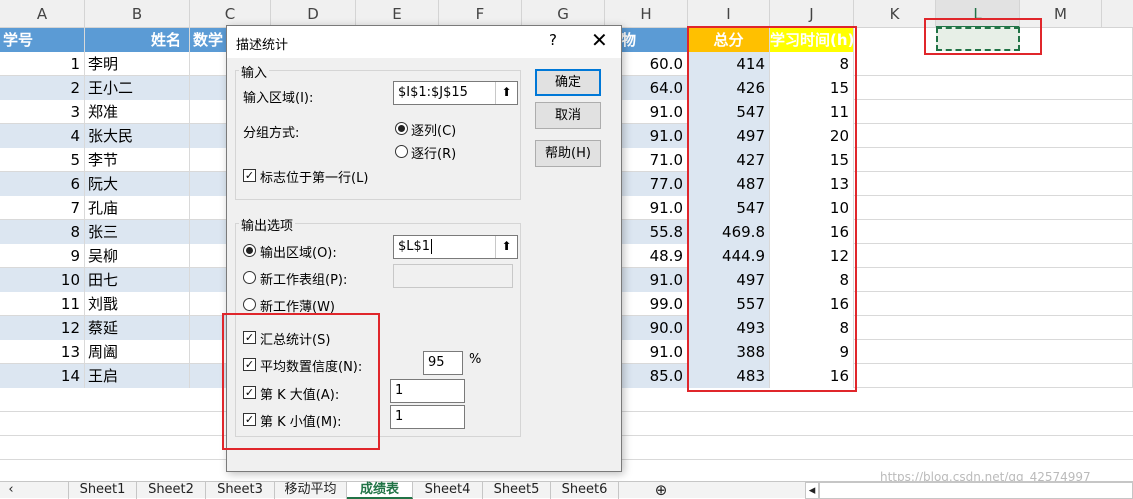 Image resolution: width=1133 pixels, height=499 pixels. Describe the element at coordinates (729, 40) in the screenshot. I see `header-cell-total: 总分` at that location.